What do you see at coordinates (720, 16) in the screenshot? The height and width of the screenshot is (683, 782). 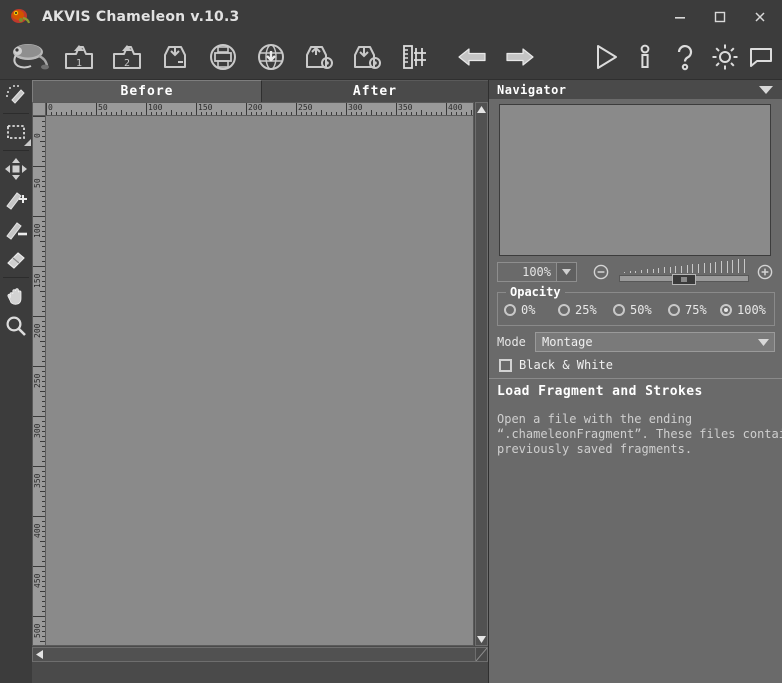 I see `maximize-button` at bounding box center [720, 16].